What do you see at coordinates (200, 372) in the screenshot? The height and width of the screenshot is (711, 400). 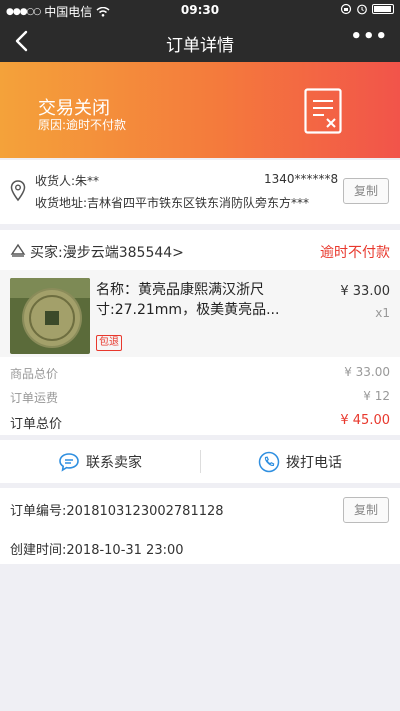 I see `goods-total-row: 商品总价 ¥ 33.00` at bounding box center [200, 372].